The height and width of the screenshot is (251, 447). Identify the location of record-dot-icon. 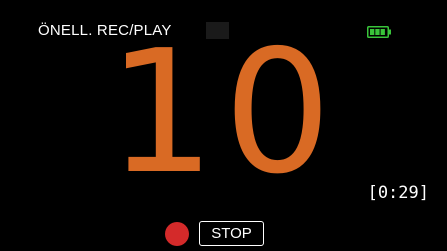
(177, 234).